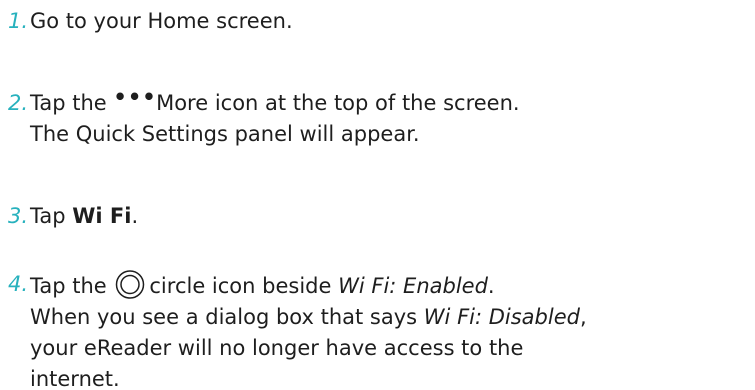 The image size is (755, 390). I want to click on step-number: 4., so click(18, 284).